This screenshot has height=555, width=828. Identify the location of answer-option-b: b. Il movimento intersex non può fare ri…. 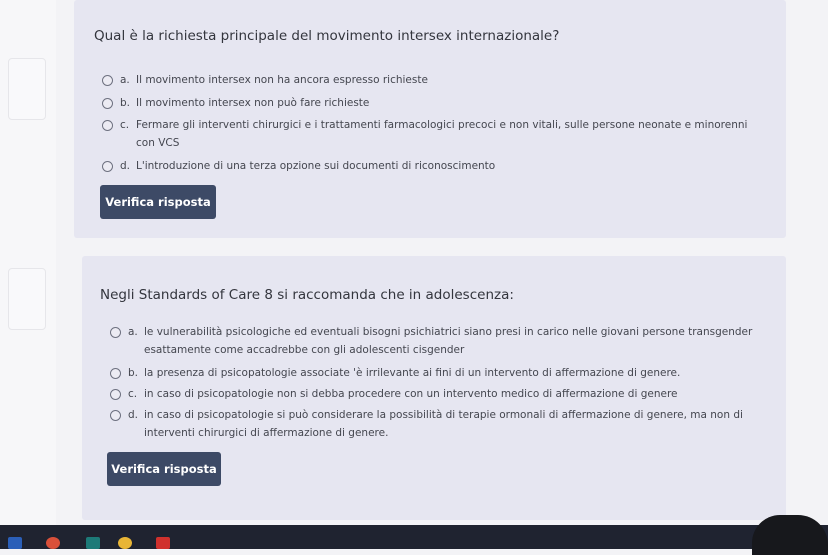
(432, 103).